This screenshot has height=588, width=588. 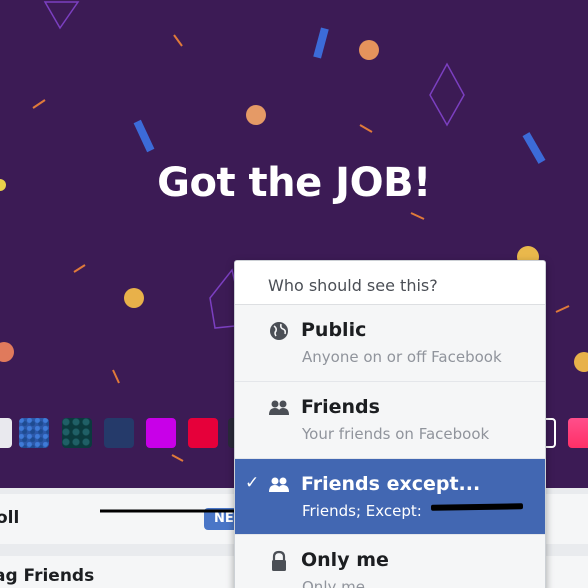 What do you see at coordinates (10, 518) in the screenshot?
I see `poll-label: oll` at bounding box center [10, 518].